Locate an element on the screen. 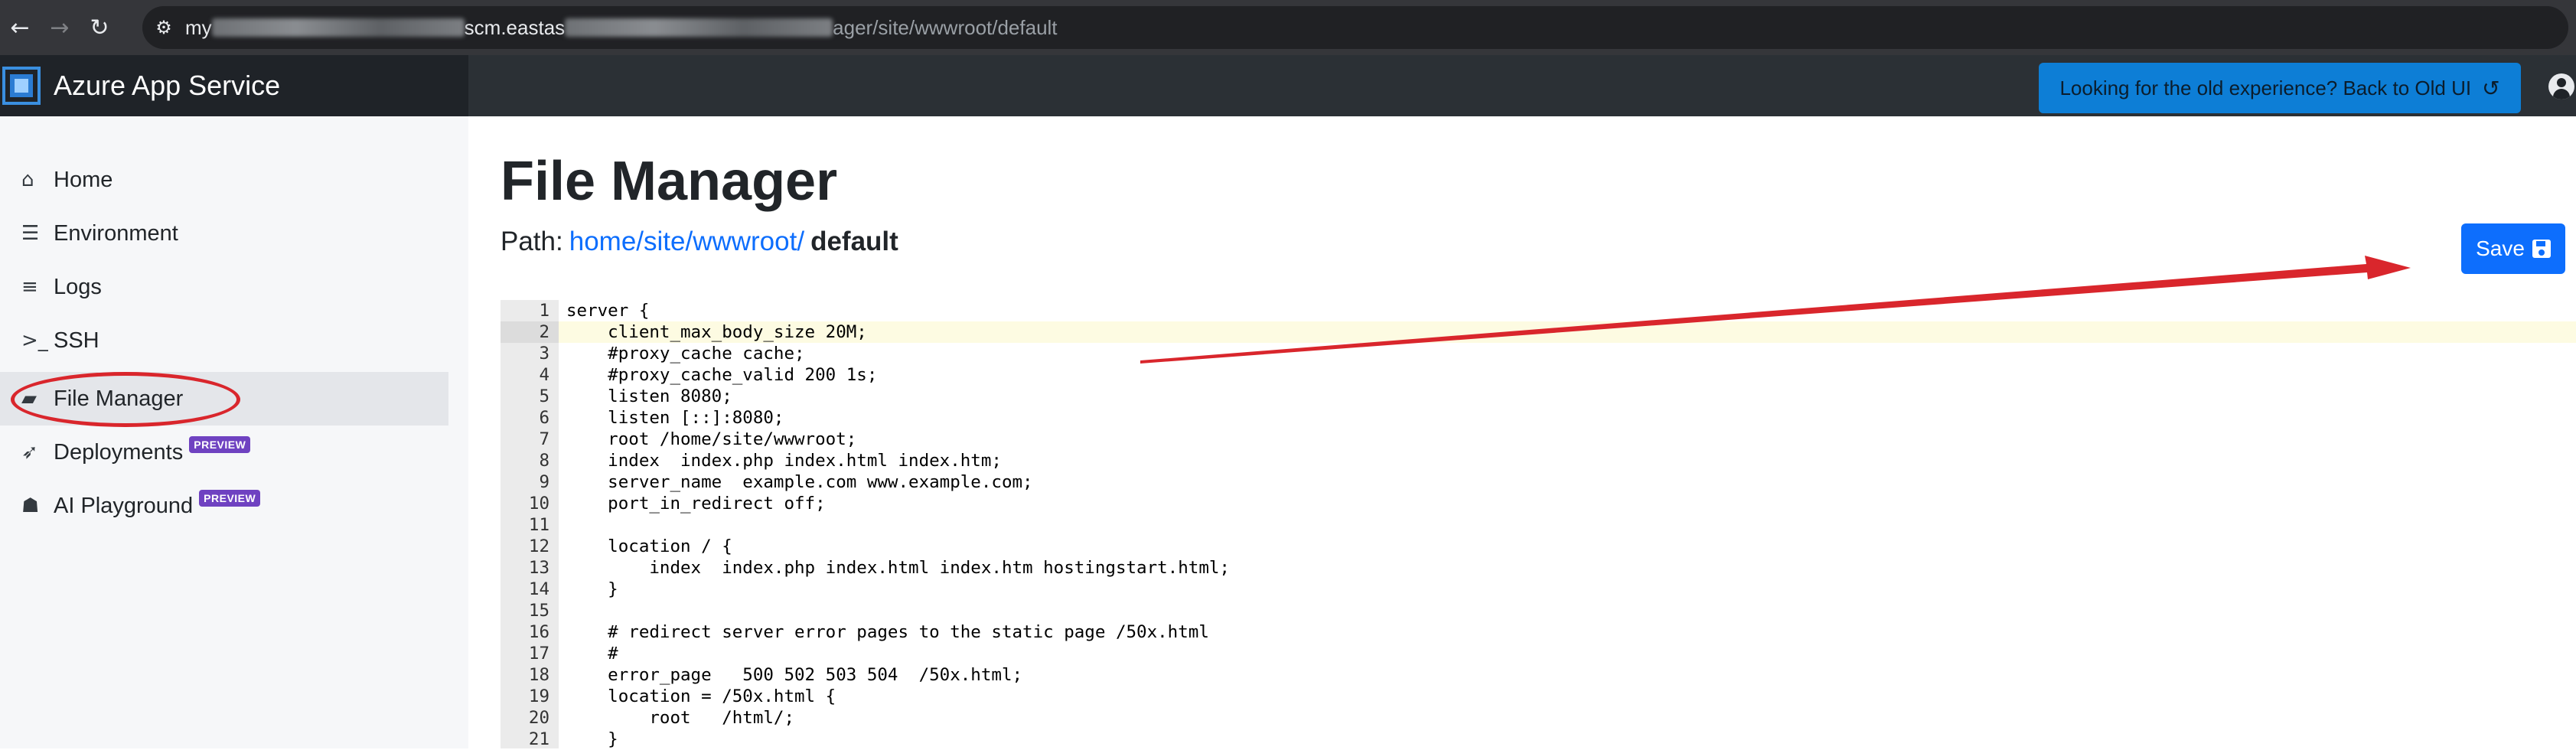 The height and width of the screenshot is (750, 2576). line-number: 1 is located at coordinates (544, 311).